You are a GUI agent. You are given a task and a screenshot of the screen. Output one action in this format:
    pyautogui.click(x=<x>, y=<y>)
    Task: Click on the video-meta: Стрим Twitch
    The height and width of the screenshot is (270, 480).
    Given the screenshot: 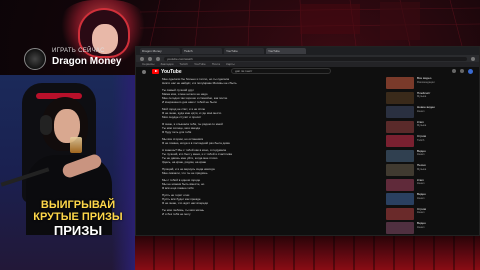 What is the action you would take?
    pyautogui.click(x=447, y=141)
    